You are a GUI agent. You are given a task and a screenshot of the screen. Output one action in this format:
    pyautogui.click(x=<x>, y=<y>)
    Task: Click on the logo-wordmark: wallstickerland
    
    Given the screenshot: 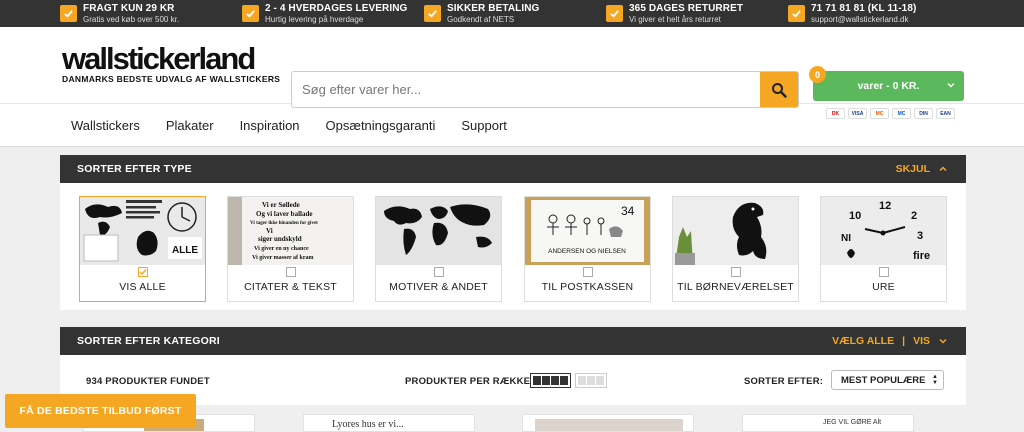 What is the action you would take?
    pyautogui.click(x=159, y=58)
    